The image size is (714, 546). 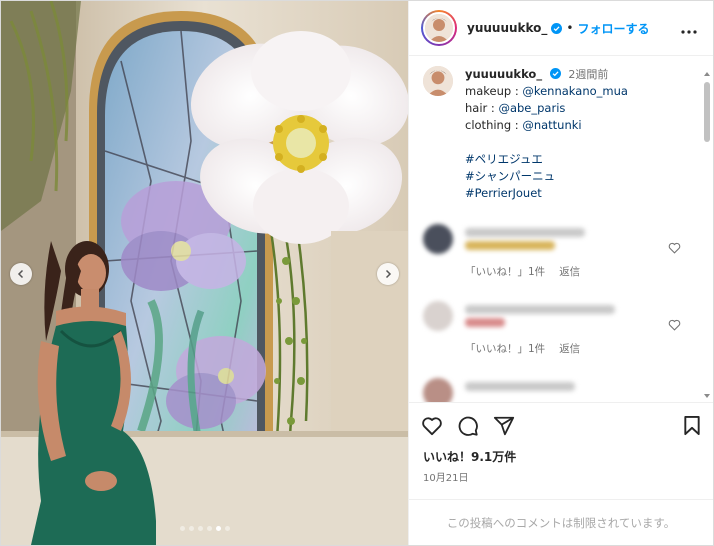 I want to click on scroll-up-icon, so click(x=707, y=74).